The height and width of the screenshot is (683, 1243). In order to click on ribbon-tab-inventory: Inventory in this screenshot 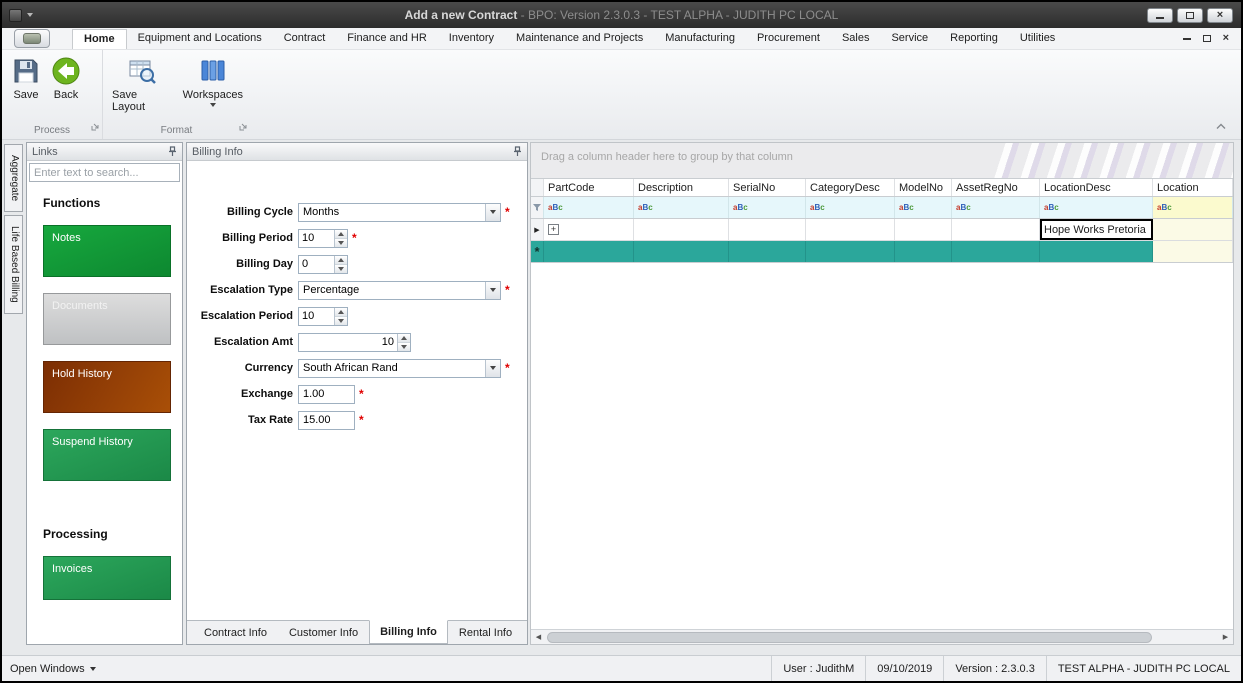, I will do `click(471, 38)`.